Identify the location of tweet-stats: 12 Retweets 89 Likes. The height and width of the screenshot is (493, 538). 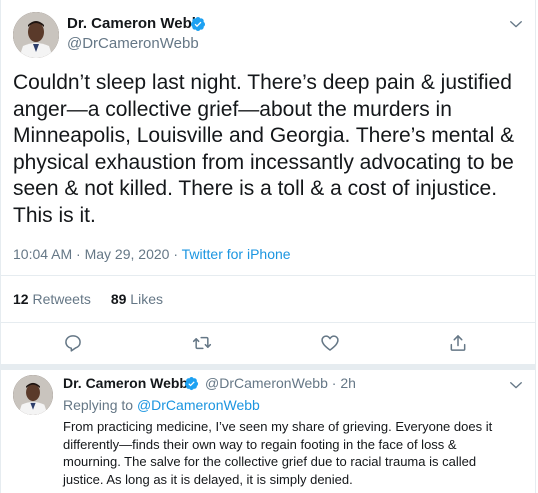
(88, 299).